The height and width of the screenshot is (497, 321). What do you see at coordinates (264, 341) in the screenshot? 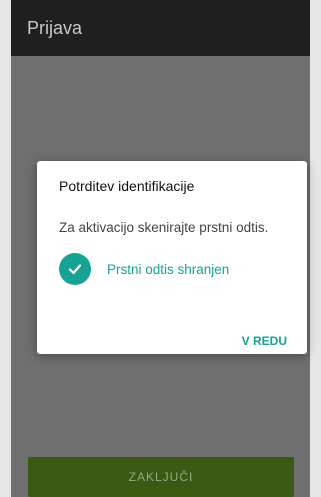
I see `ok-button: V REDU` at bounding box center [264, 341].